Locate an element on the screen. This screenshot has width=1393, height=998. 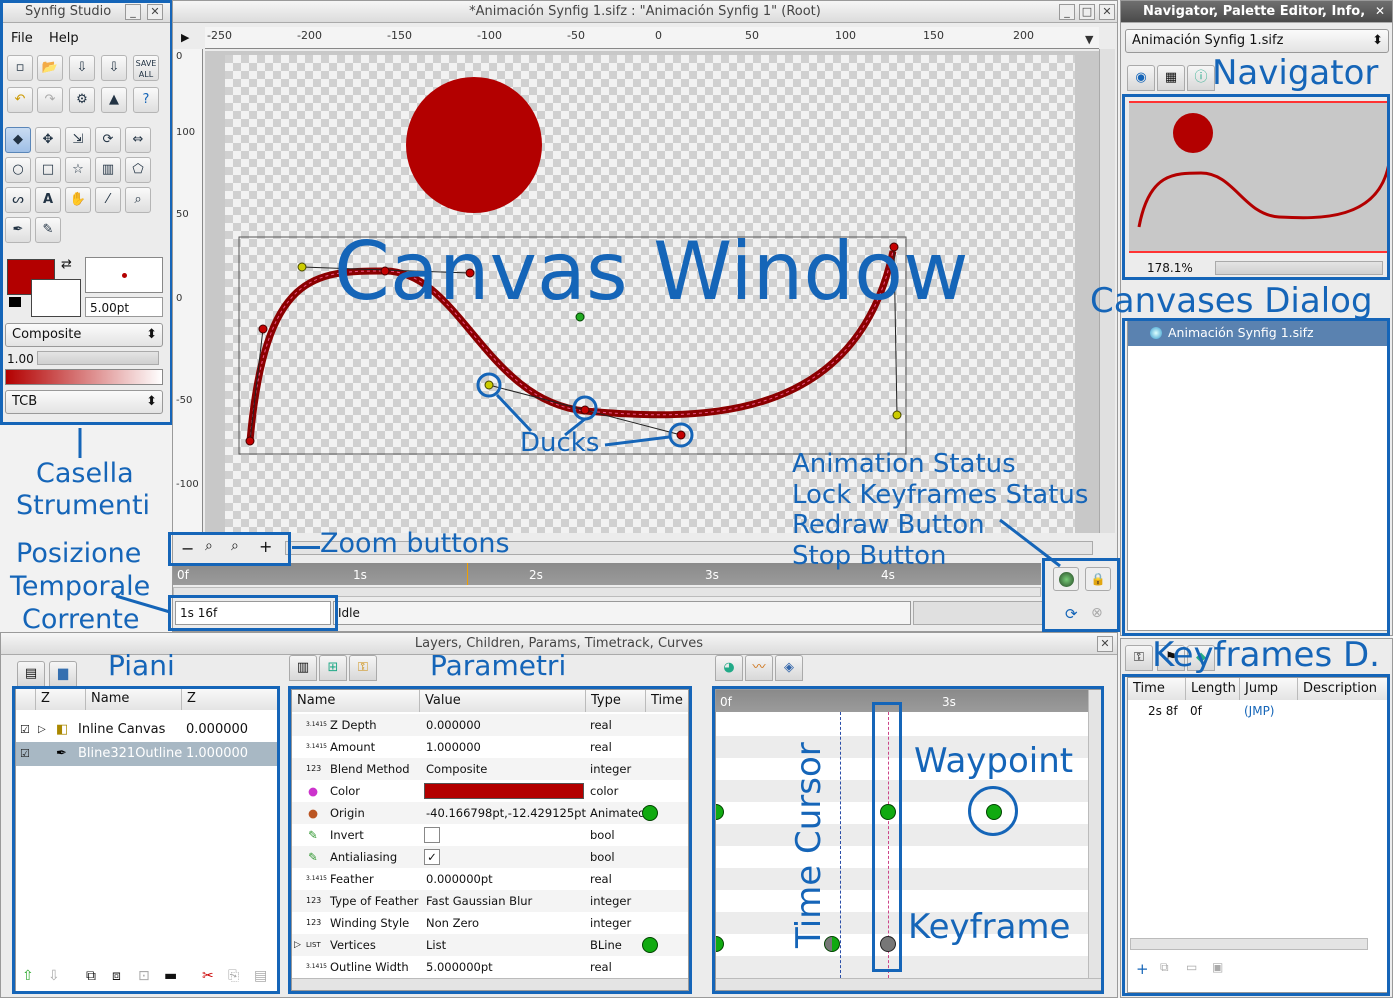
tab-info: ⓘ is located at coordinates (1201, 78).